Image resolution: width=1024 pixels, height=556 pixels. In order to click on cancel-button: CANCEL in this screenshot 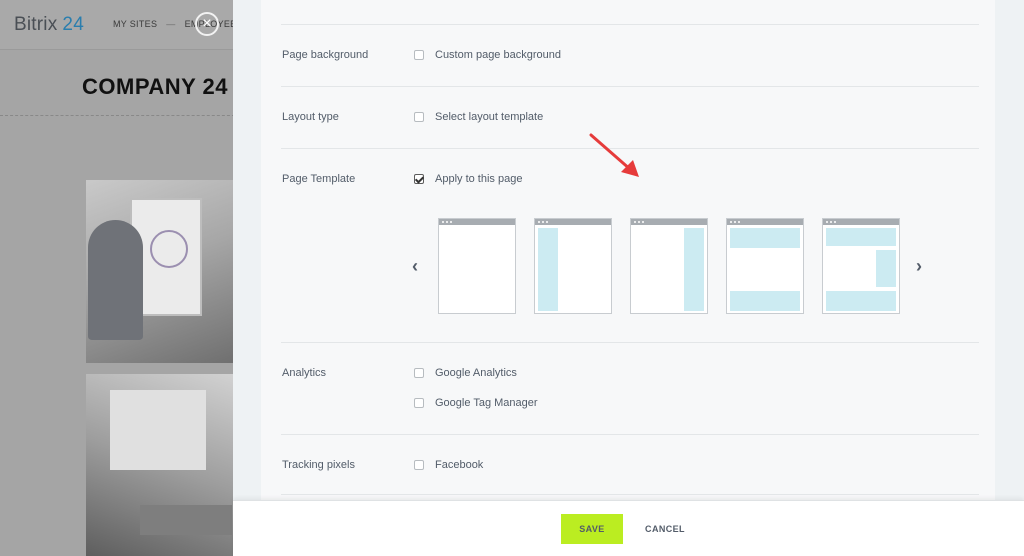, I will do `click(665, 529)`.